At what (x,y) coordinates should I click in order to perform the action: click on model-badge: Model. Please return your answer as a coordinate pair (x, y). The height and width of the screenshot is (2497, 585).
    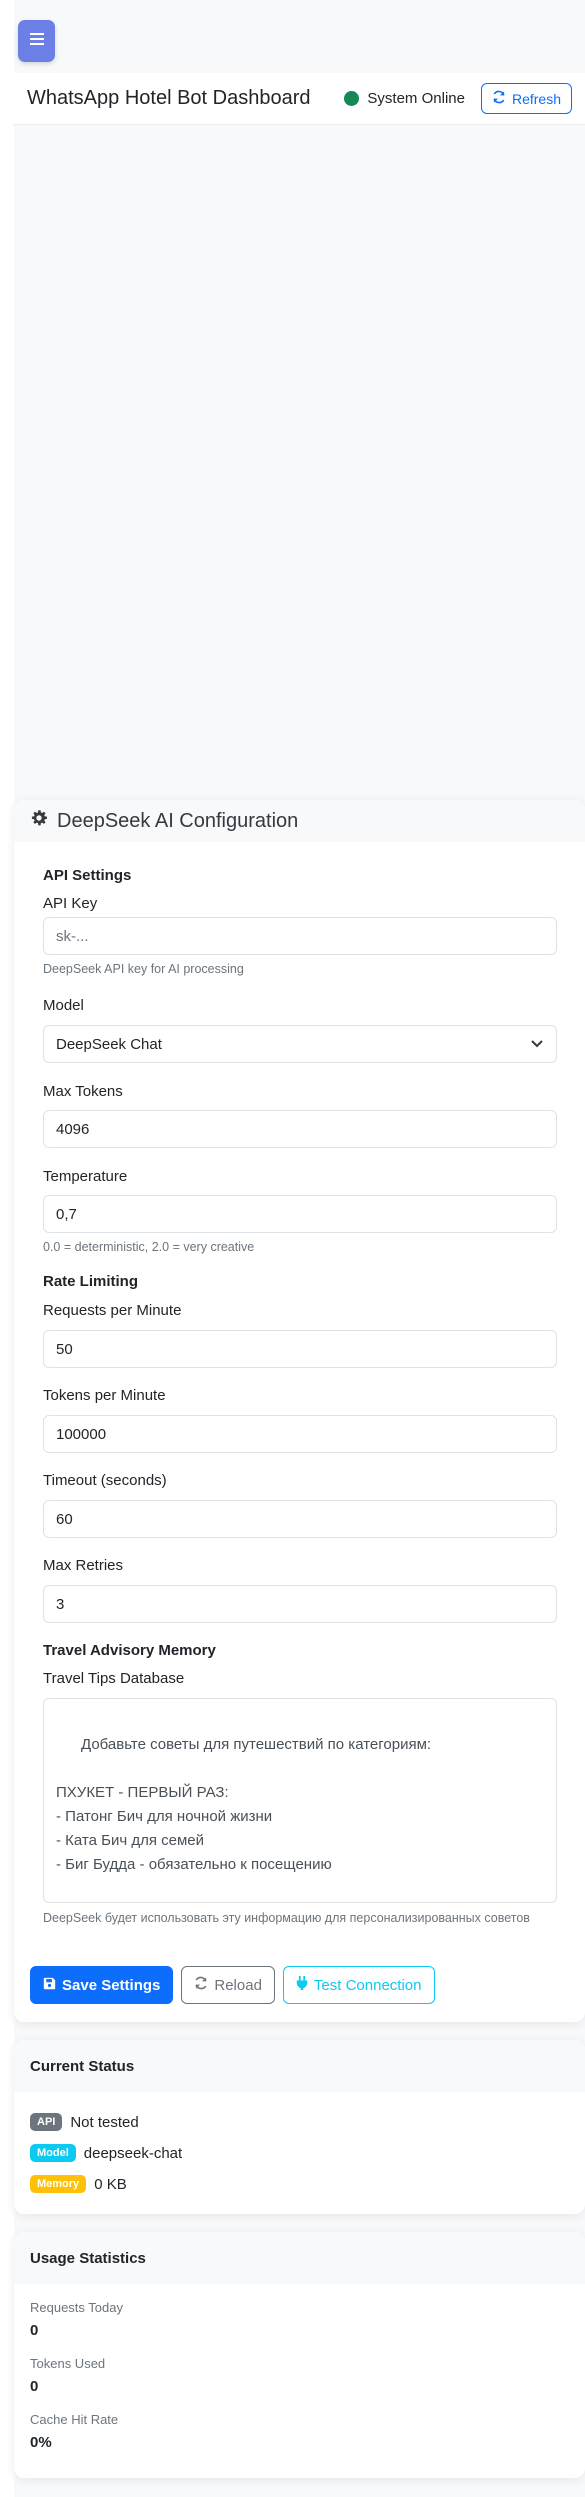
    Looking at the image, I should click on (53, 2153).